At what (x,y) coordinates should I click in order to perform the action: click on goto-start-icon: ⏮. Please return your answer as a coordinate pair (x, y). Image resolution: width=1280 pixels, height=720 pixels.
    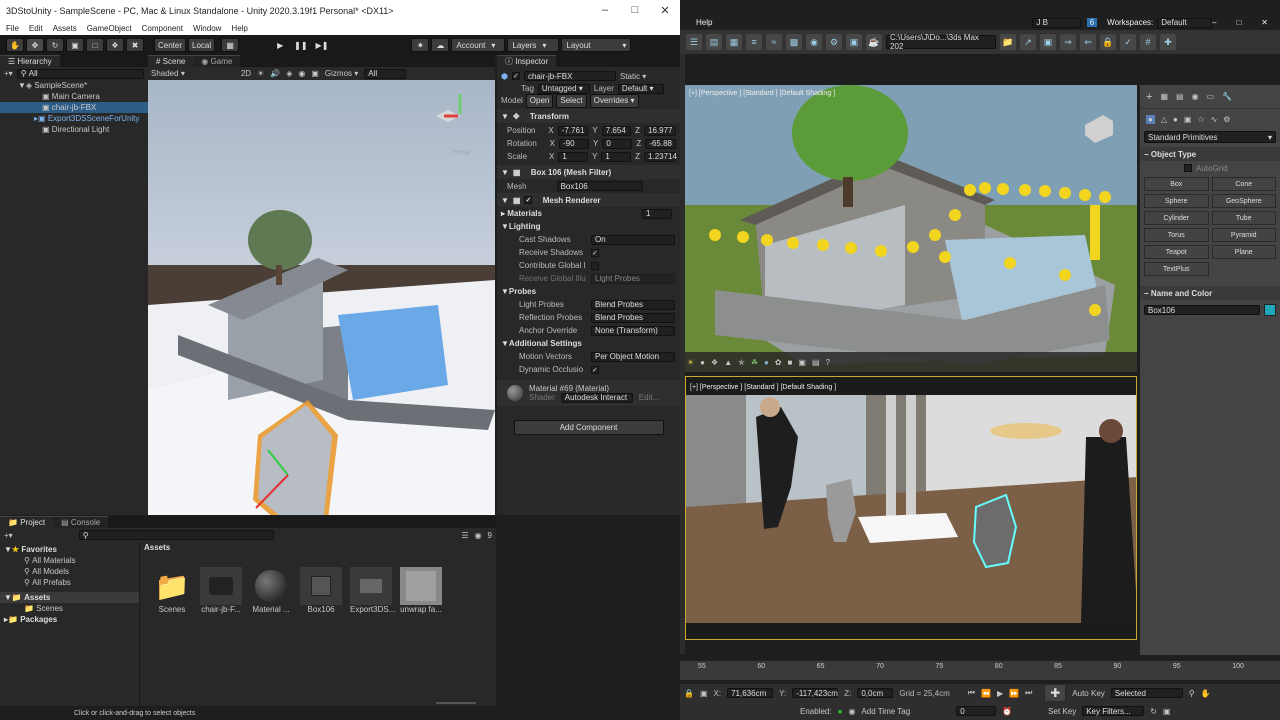
    Looking at the image, I should click on (971, 693).